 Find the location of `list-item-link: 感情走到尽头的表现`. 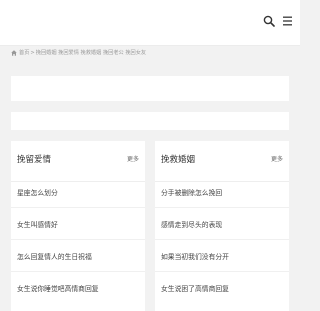

list-item-link: 感情走到尽头的表现 is located at coordinates (191, 225).